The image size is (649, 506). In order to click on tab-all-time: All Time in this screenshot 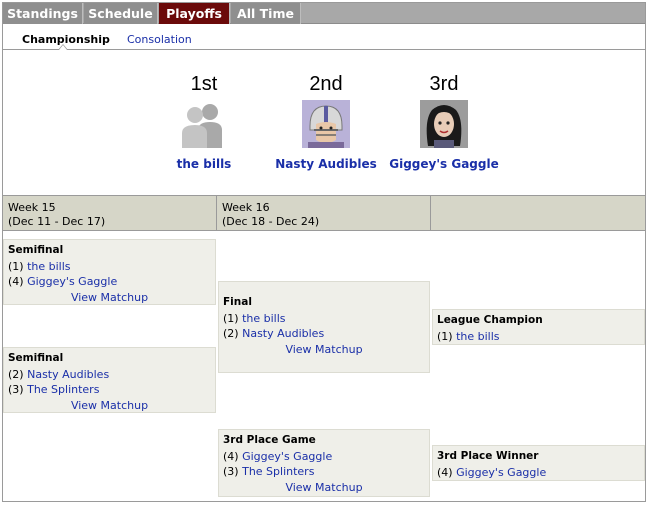, I will do `click(266, 13)`.